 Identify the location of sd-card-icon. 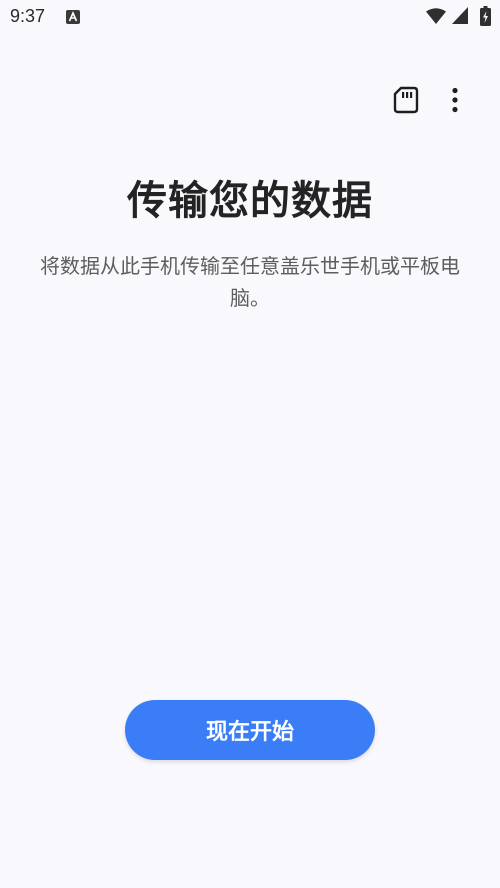
(406, 100).